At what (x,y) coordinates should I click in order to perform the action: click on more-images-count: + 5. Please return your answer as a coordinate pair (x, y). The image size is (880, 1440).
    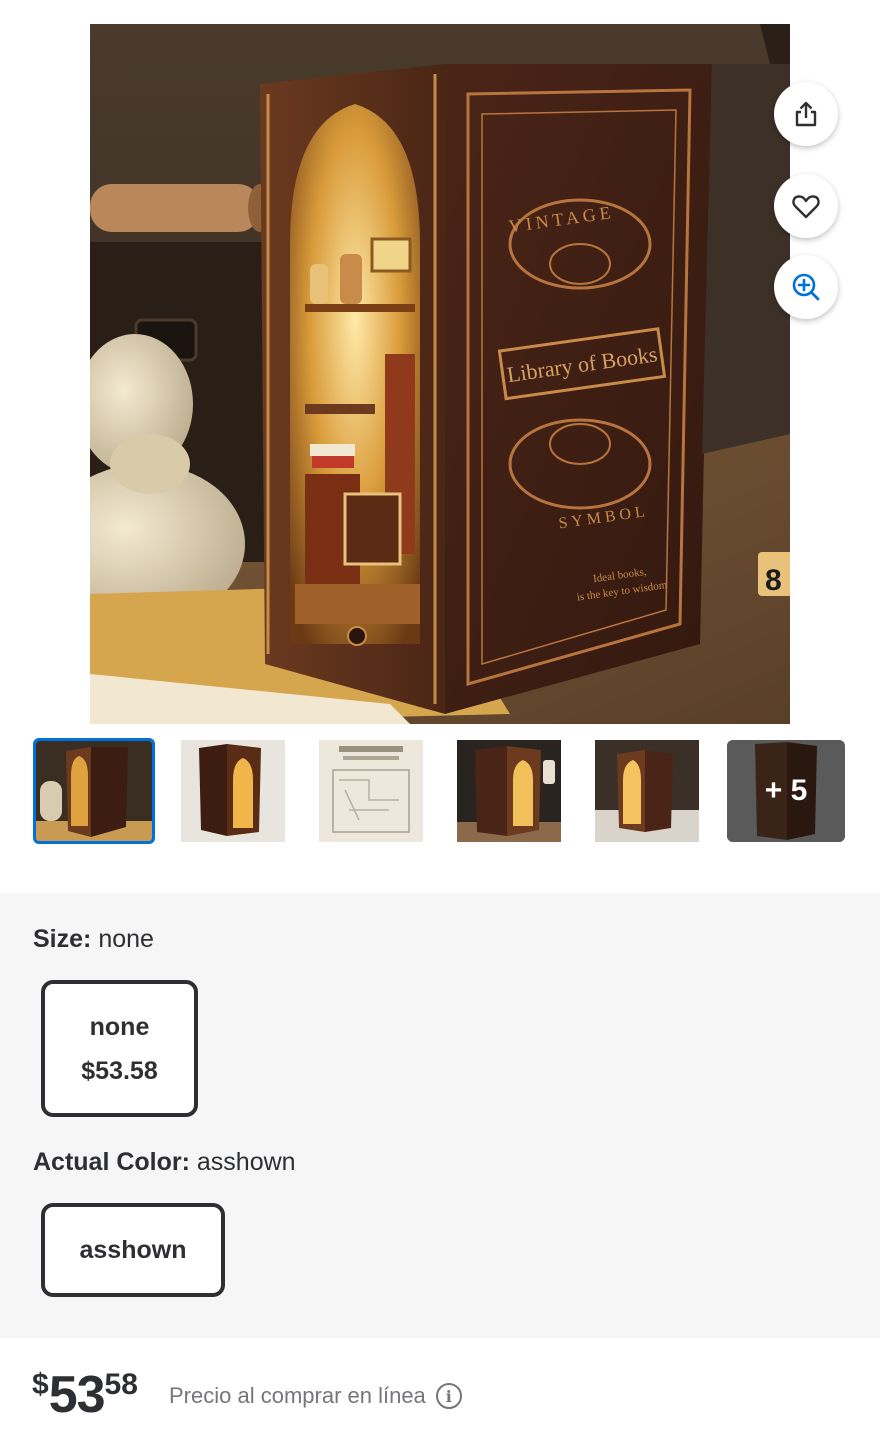
    Looking at the image, I should click on (786, 790).